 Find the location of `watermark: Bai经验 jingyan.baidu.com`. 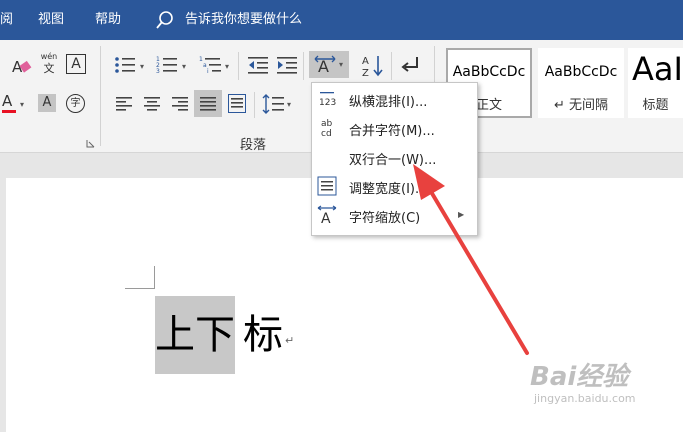

watermark: Bai经验 jingyan.baidu.com is located at coordinates (583, 384).